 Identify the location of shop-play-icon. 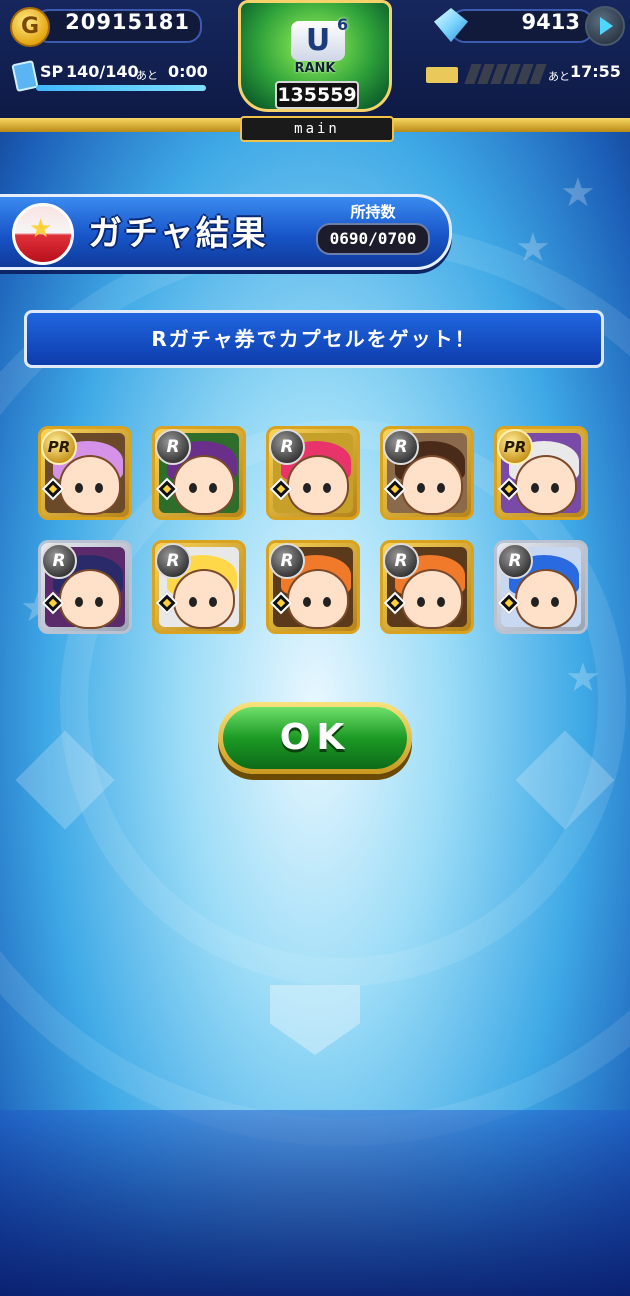
(605, 26).